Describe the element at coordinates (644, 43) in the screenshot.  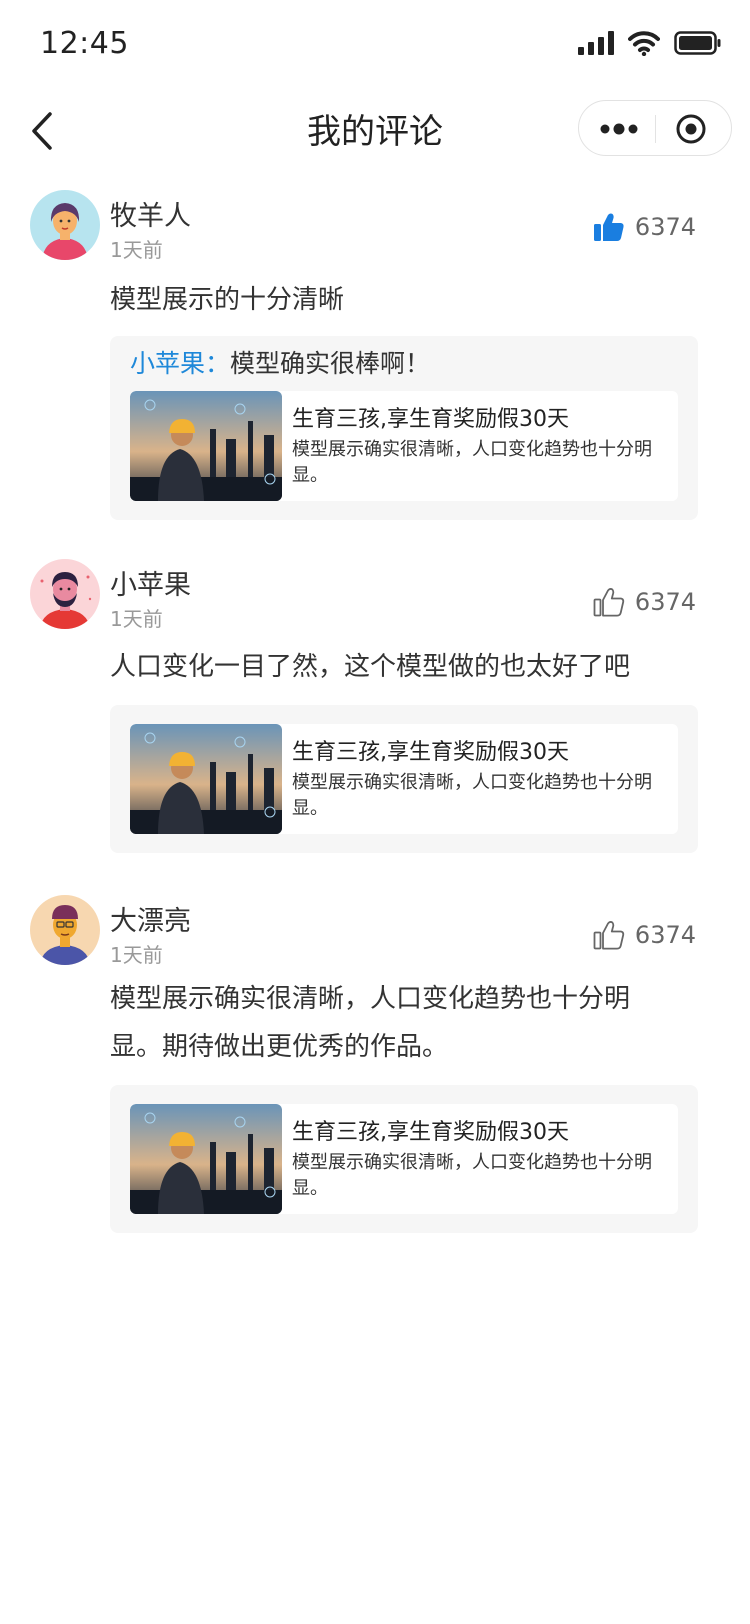
I see `wifi-icon` at that location.